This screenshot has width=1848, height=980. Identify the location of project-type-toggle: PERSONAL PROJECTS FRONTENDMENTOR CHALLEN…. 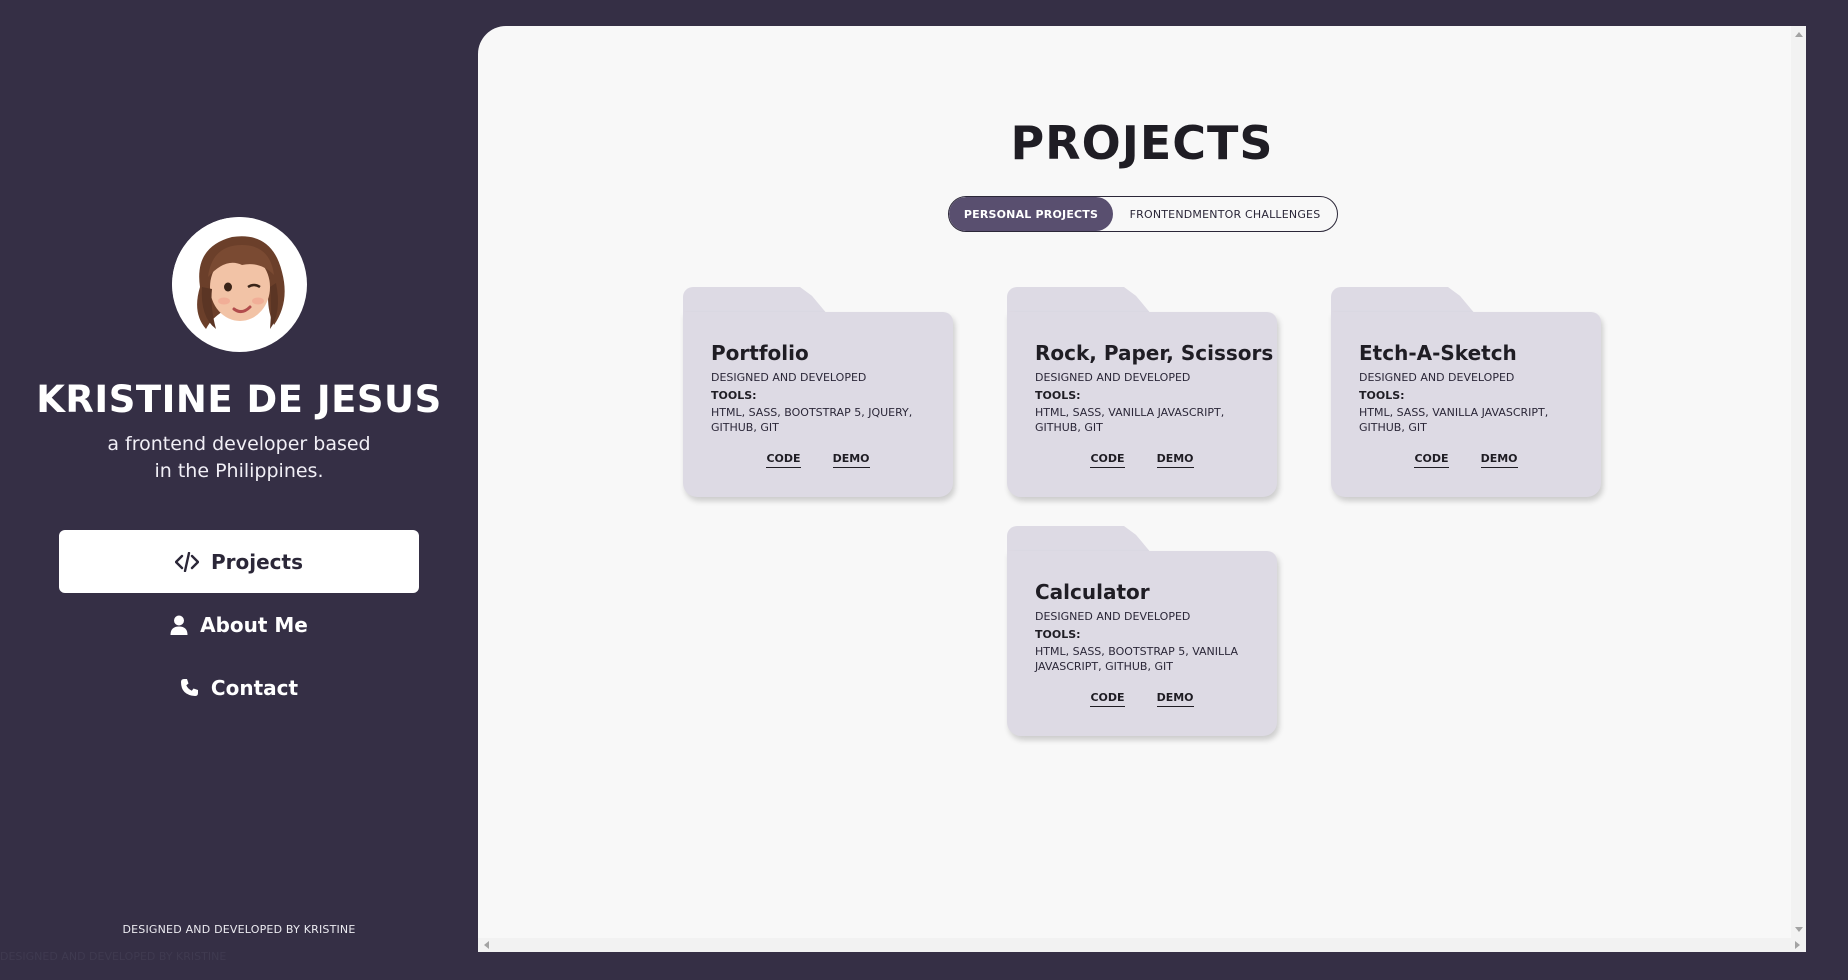
(1143, 214).